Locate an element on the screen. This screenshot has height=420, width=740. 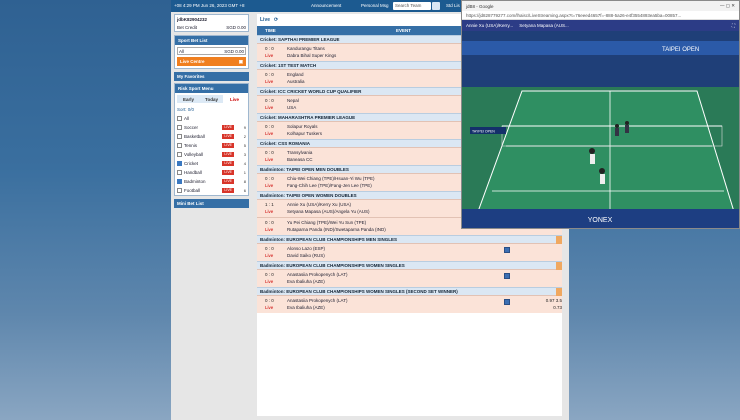
league-name: Cricket: CSS ROMANIA is located at coordinates (285, 143).